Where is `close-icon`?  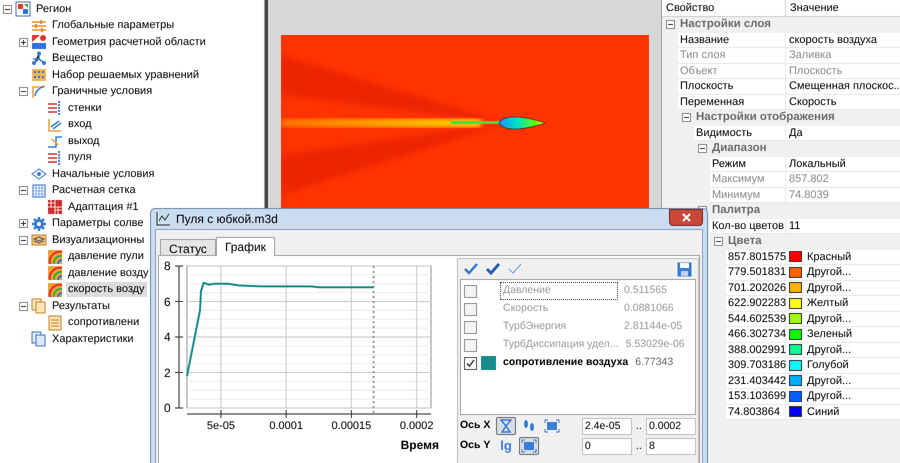 close-icon is located at coordinates (686, 217).